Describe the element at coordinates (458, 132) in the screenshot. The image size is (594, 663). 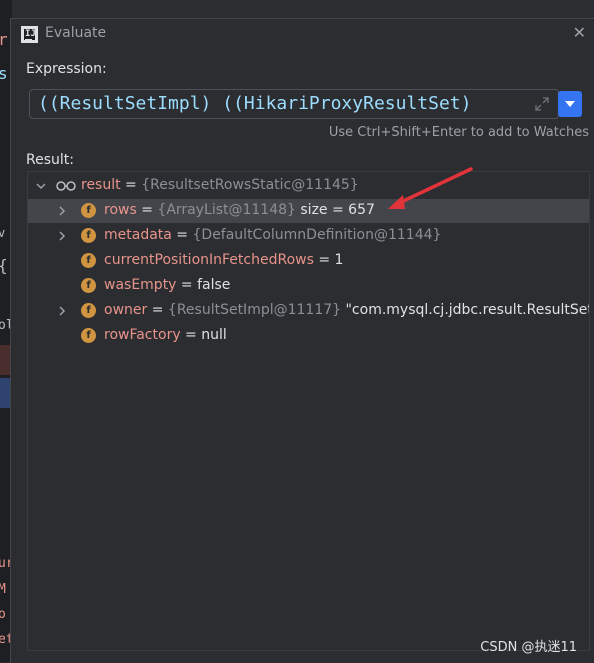
I see `add-to-watches-hint: Use Ctrl+Shift+Enter to add to Watches` at that location.